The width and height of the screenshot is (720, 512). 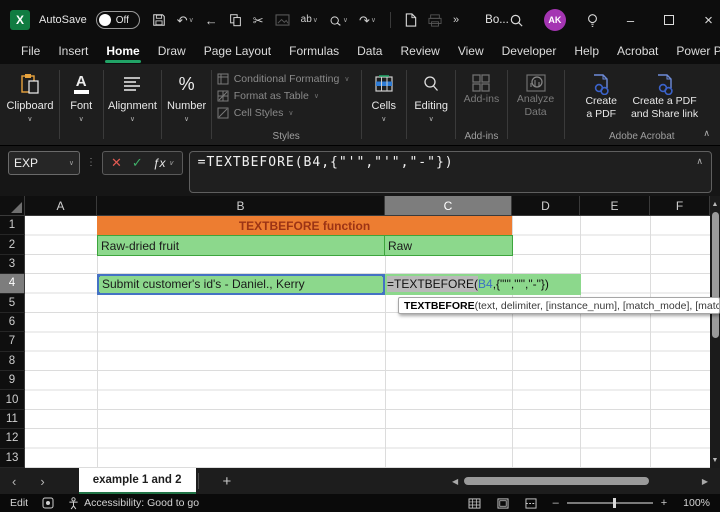 What do you see at coordinates (630, 20) in the screenshot?
I see `minimize-button: –` at bounding box center [630, 20].